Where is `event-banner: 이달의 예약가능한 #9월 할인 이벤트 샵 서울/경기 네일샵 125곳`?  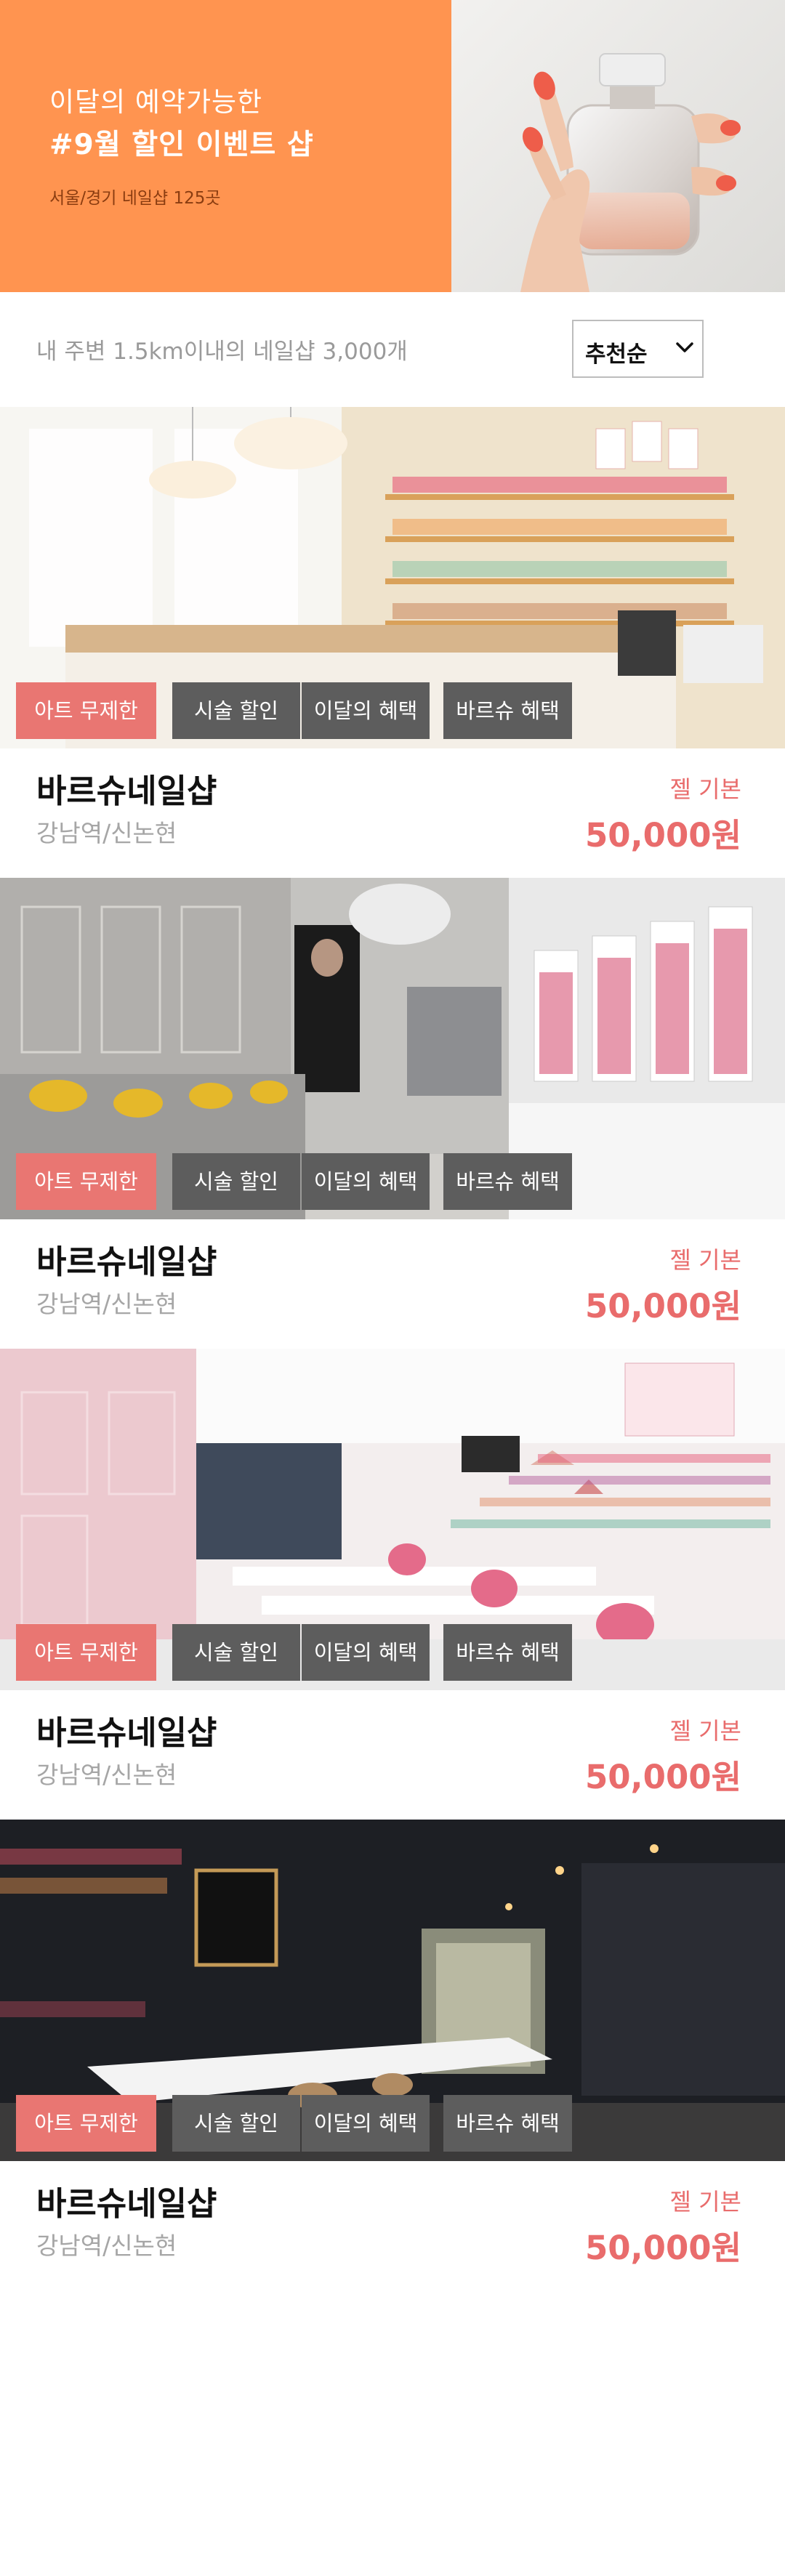 event-banner: 이달의 예약가능한 #9월 할인 이벤트 샵 서울/경기 네일샵 125곳 is located at coordinates (392, 146).